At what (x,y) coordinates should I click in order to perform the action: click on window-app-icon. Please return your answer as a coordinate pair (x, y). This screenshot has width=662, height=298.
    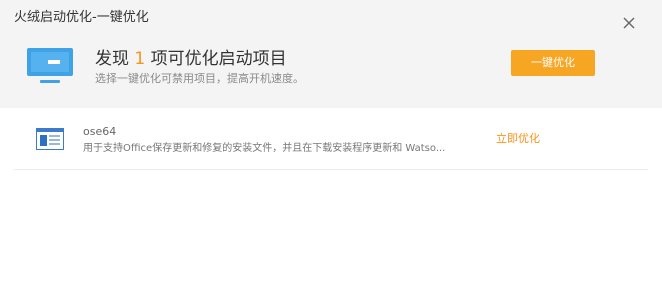
    Looking at the image, I should click on (50, 139).